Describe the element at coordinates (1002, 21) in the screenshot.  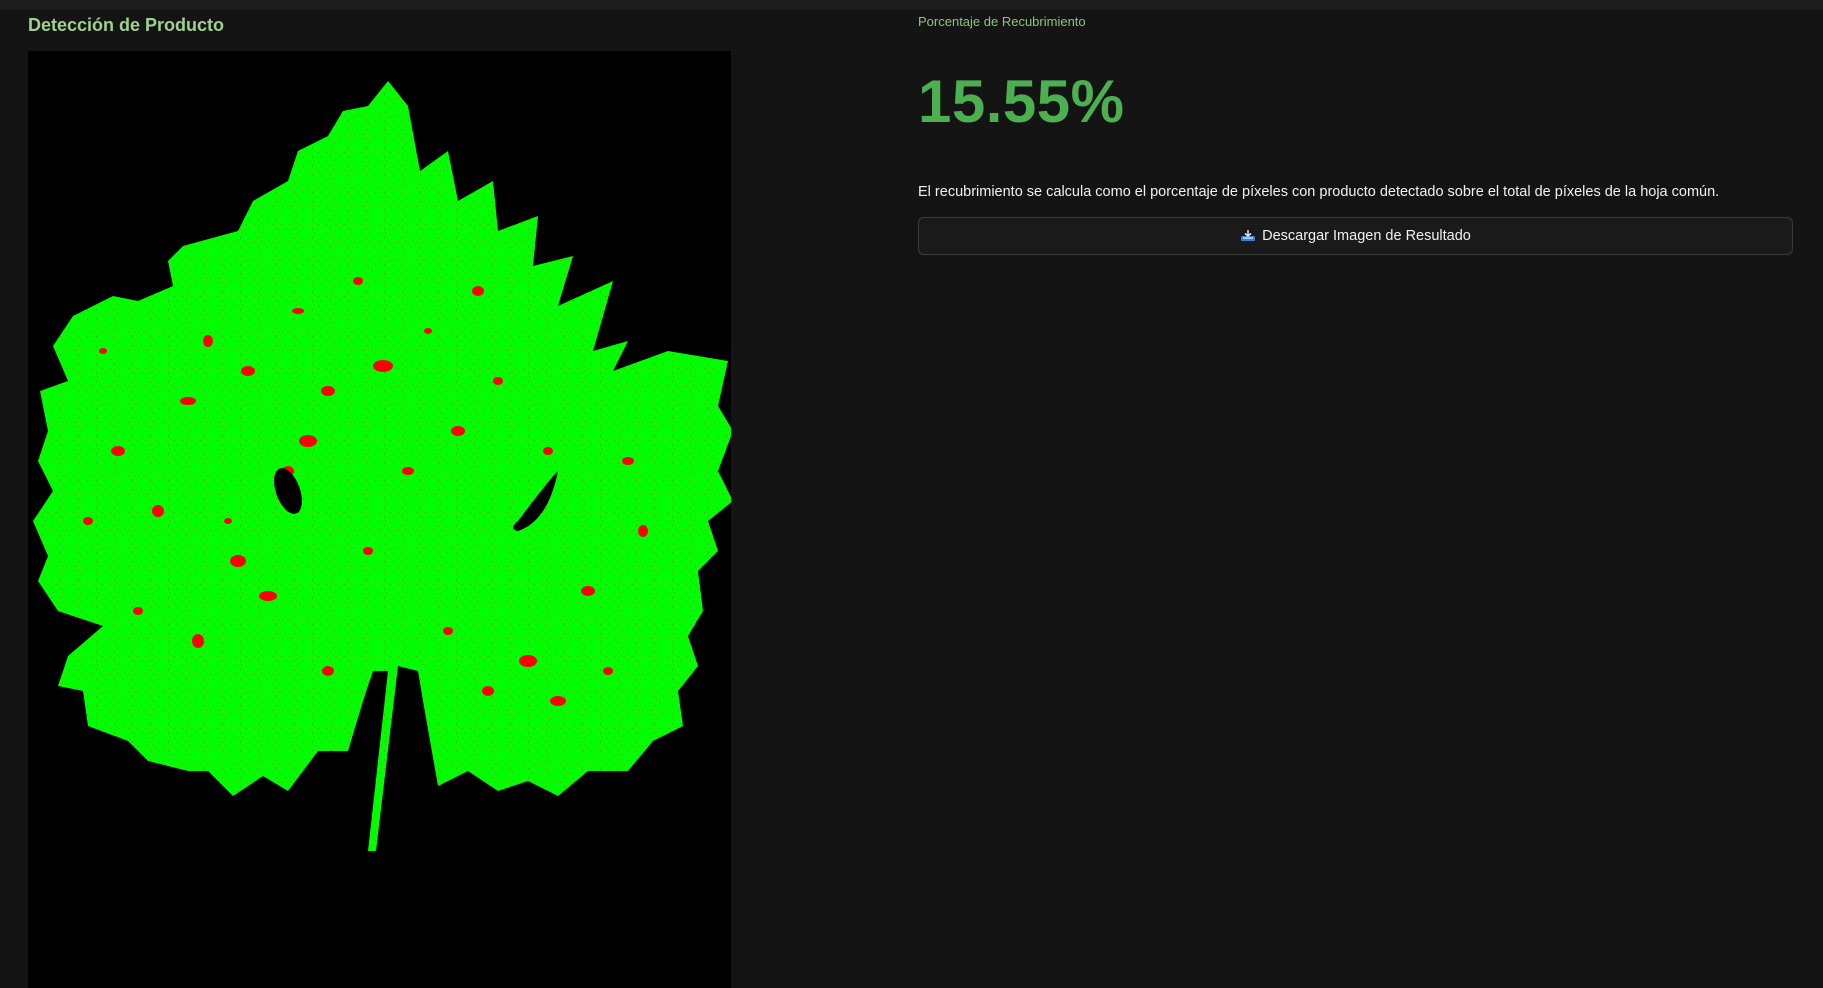
I see `metric-label: Porcentaje de Recubrimiento` at that location.